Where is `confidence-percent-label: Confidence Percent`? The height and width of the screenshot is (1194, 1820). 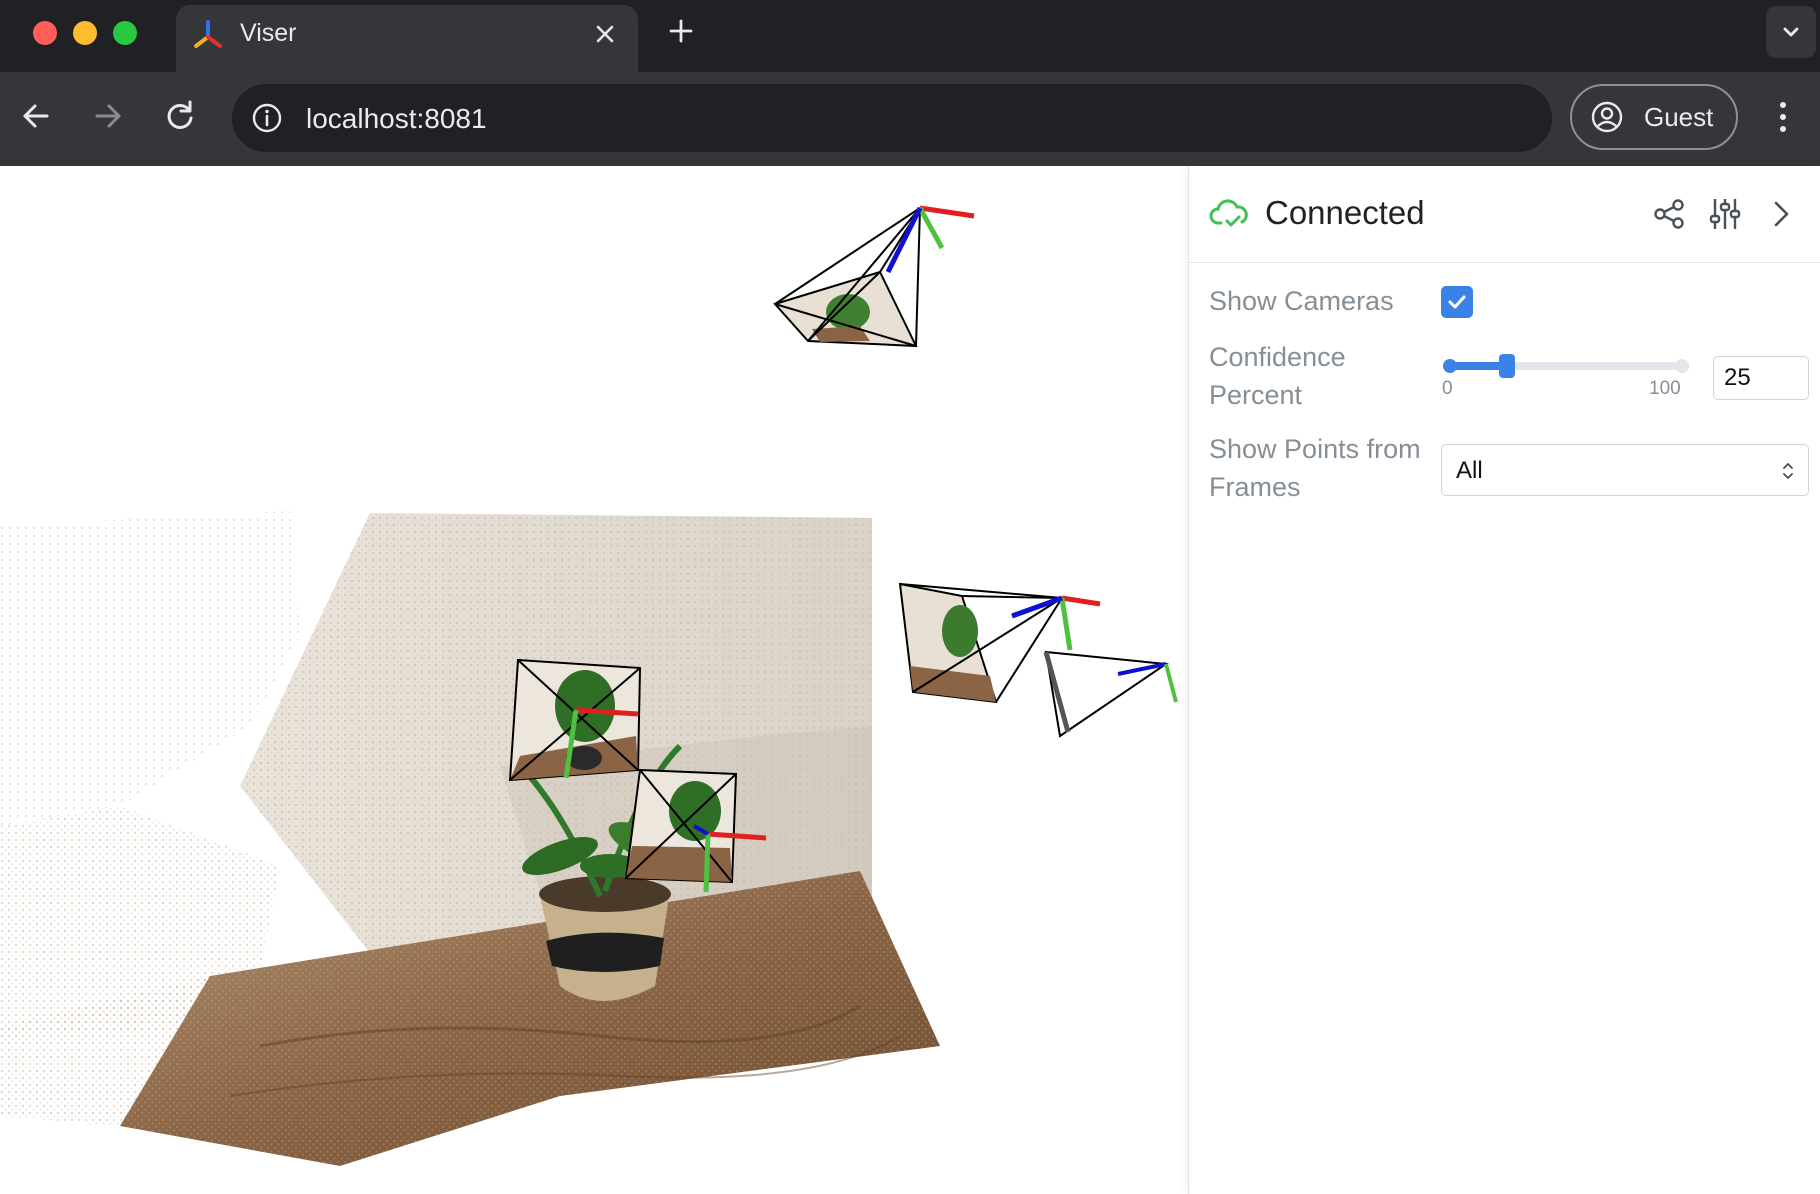 confidence-percent-label: Confidence Percent is located at coordinates (1277, 376).